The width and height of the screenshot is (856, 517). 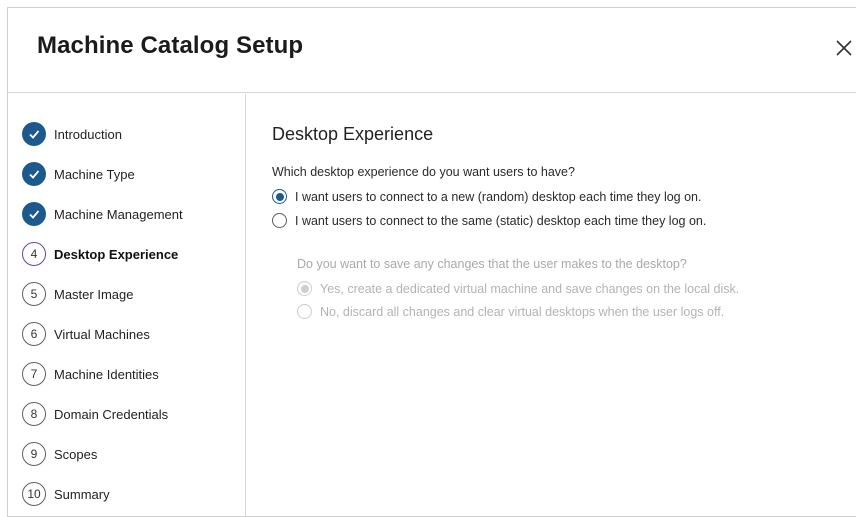 What do you see at coordinates (34, 334) in the screenshot?
I see `step-number-badge: 6` at bounding box center [34, 334].